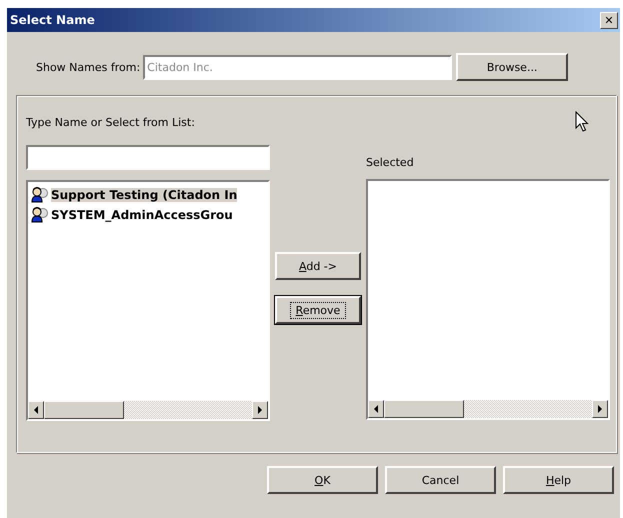 The width and height of the screenshot is (623, 518). I want to click on dialog-button: Cancel, so click(440, 480).